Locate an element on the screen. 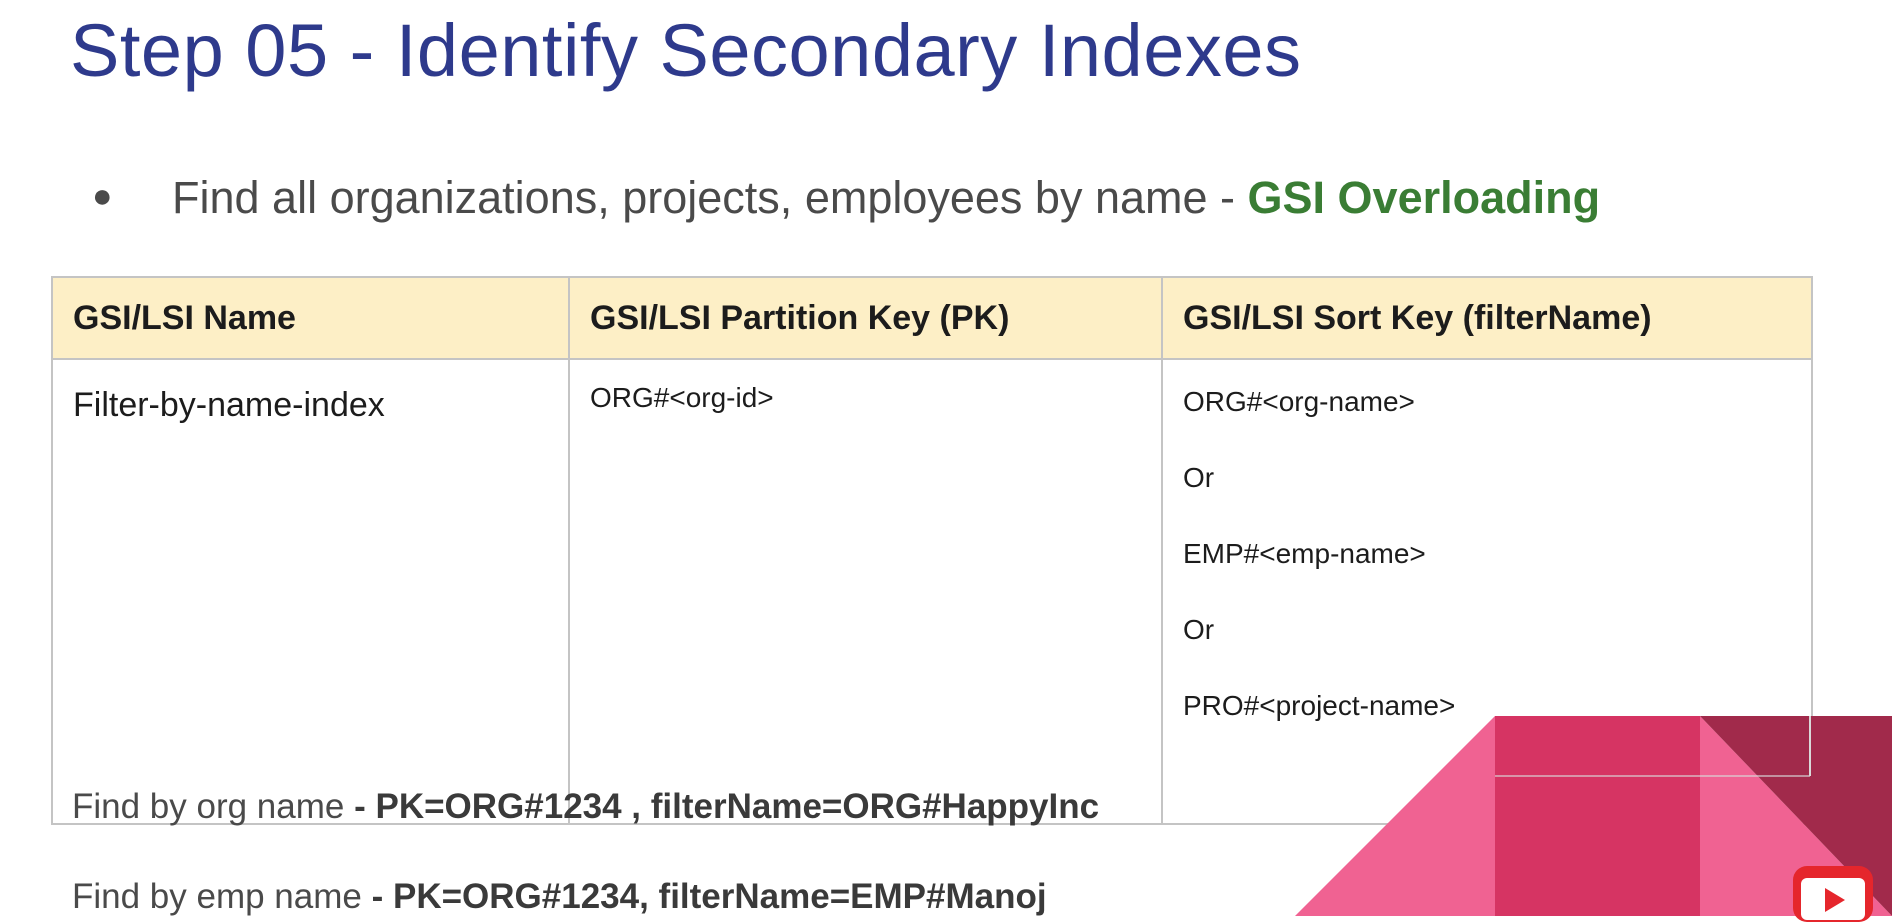  note-value: - PK=ORG#1234 , filterName=ORG#HappyInc is located at coordinates (727, 806).